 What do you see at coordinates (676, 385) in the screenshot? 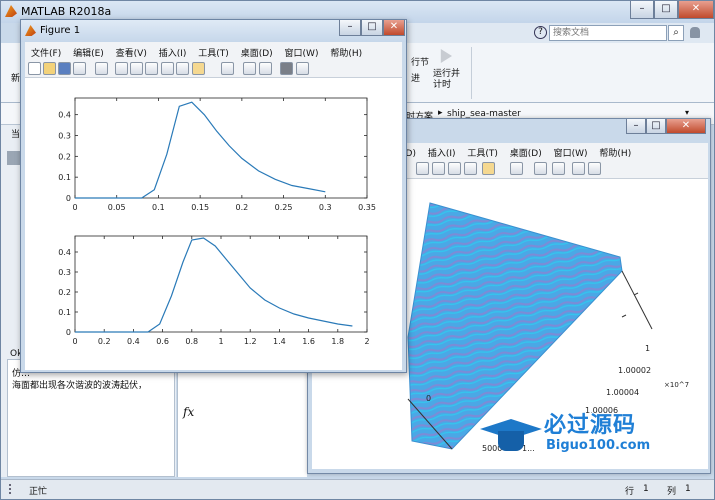
I see `y-exponent: ×10^7` at bounding box center [676, 385].